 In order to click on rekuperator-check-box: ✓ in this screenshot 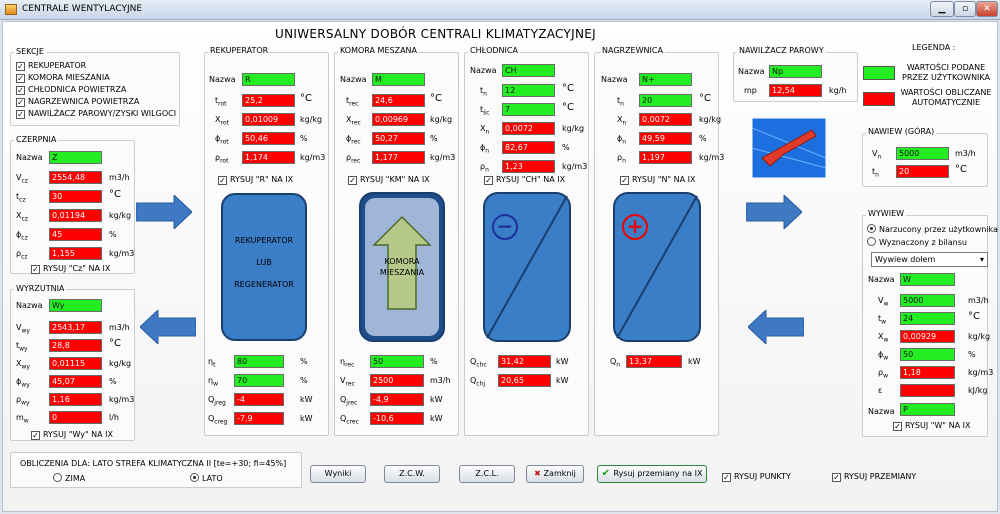, I will do `click(222, 180)`.